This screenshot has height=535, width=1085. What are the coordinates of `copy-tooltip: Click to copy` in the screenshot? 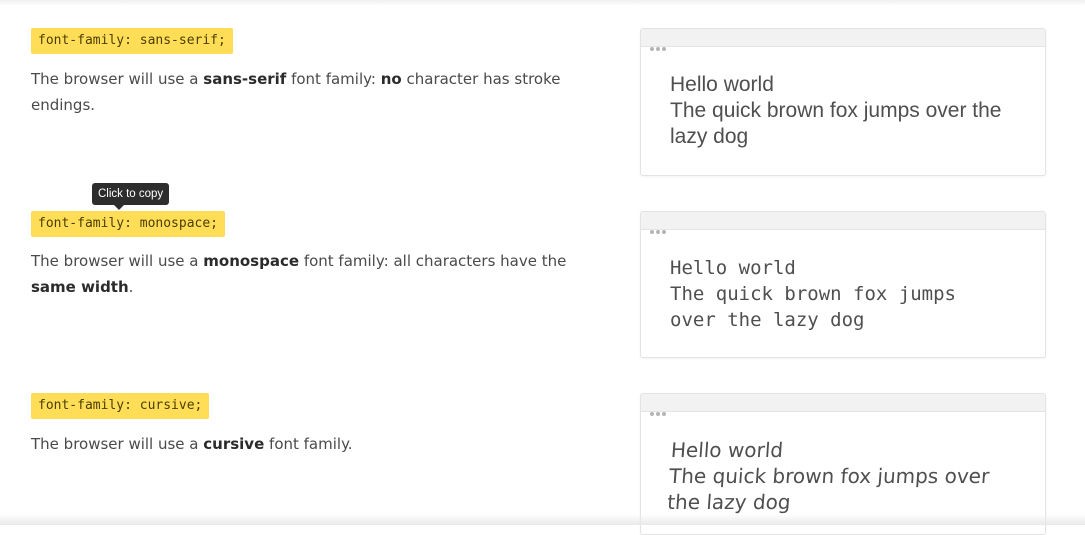 It's located at (131, 196).